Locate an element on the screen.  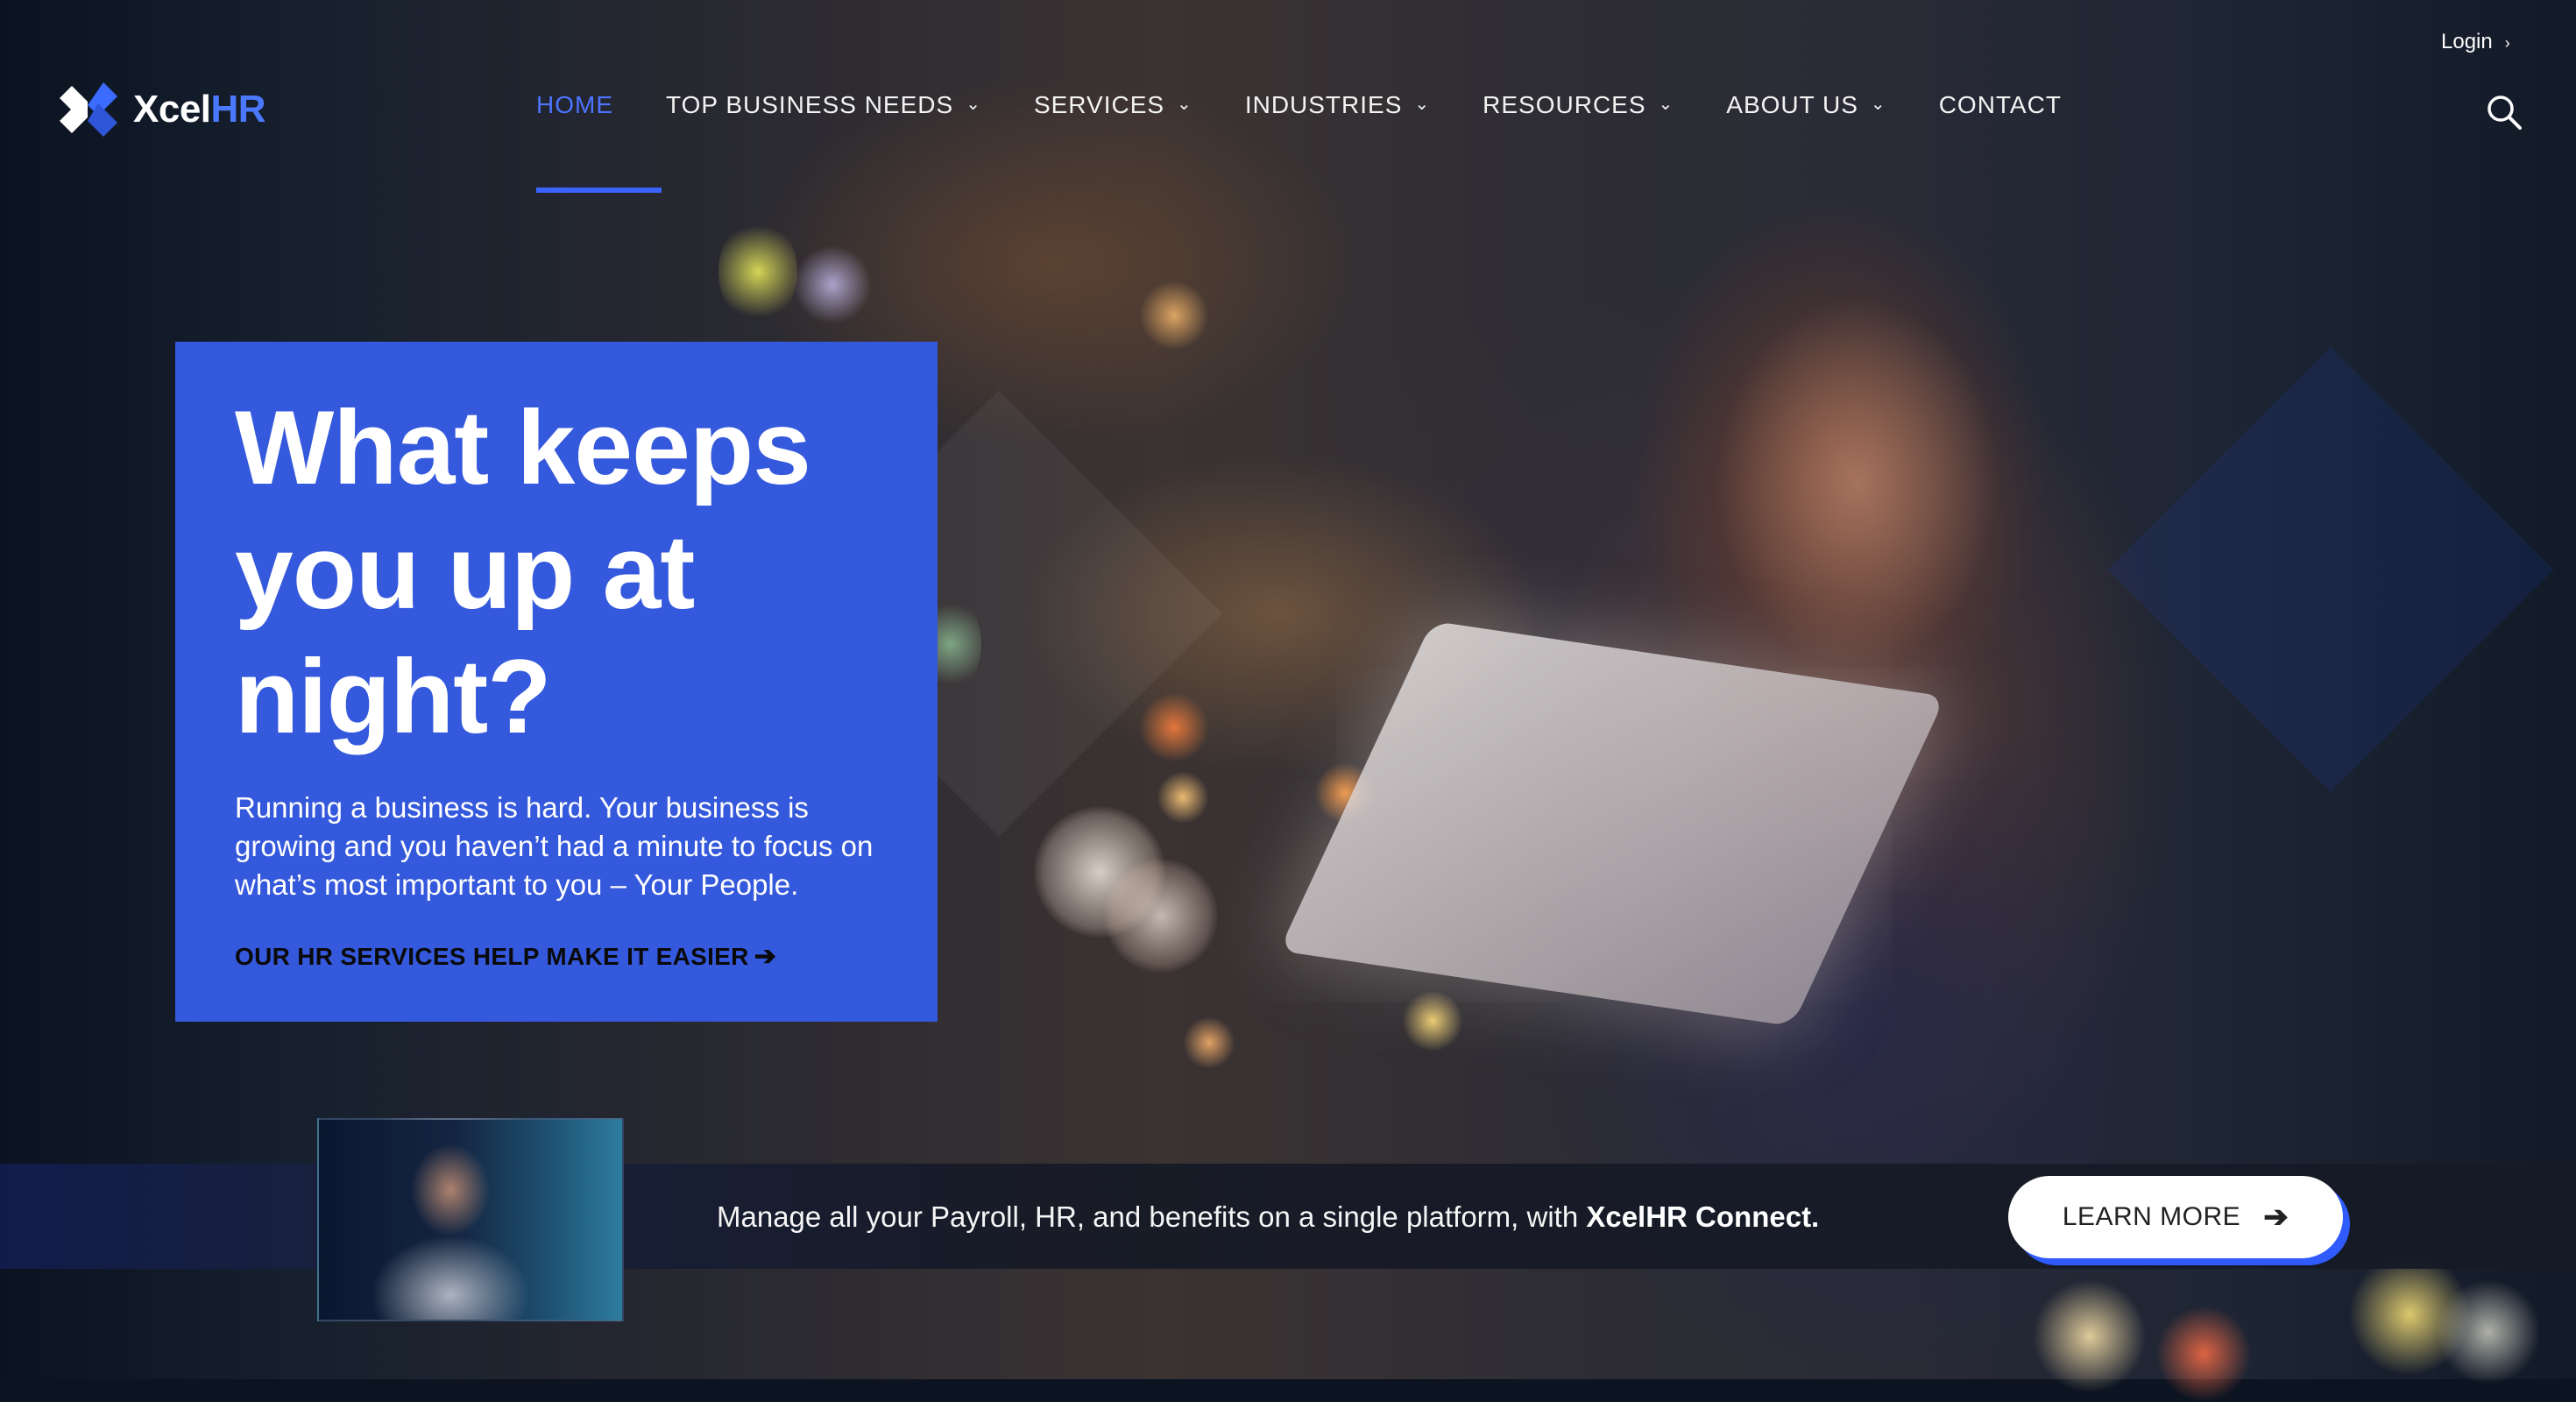
site-logo: XcelHR is located at coordinates (161, 109).